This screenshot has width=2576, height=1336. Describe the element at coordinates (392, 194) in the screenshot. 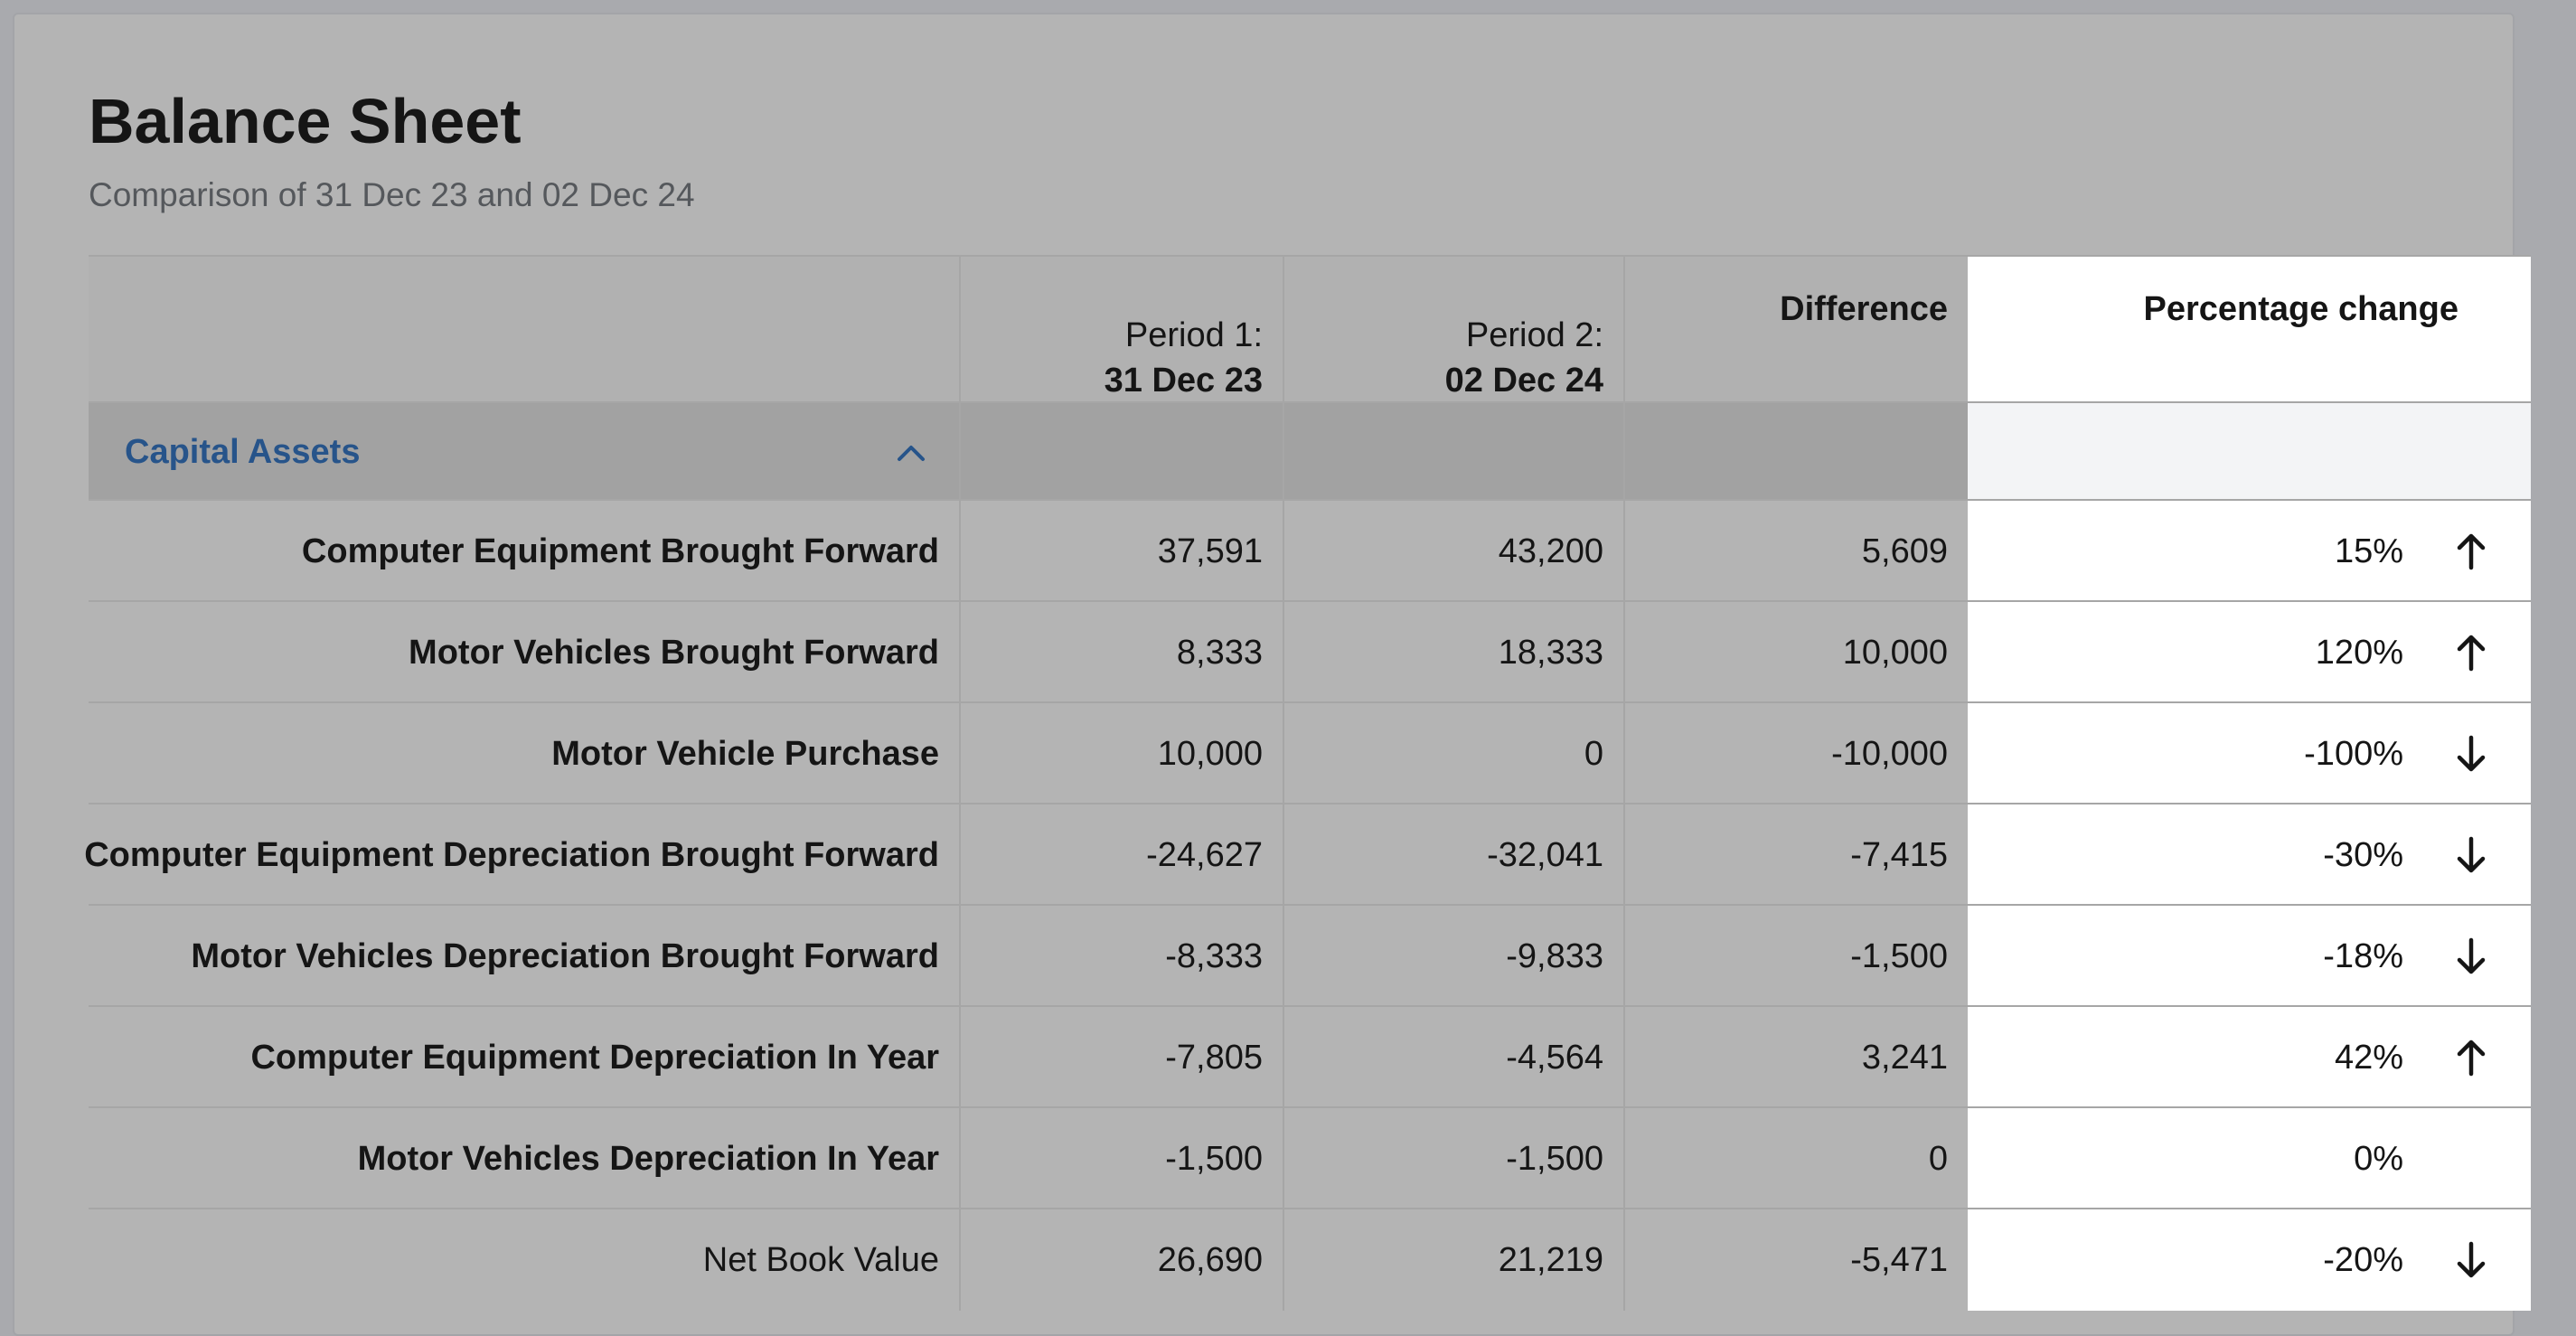

I see `page-subtitle: Comparison of 31 Dec 23 and 02 Dec 24` at that location.